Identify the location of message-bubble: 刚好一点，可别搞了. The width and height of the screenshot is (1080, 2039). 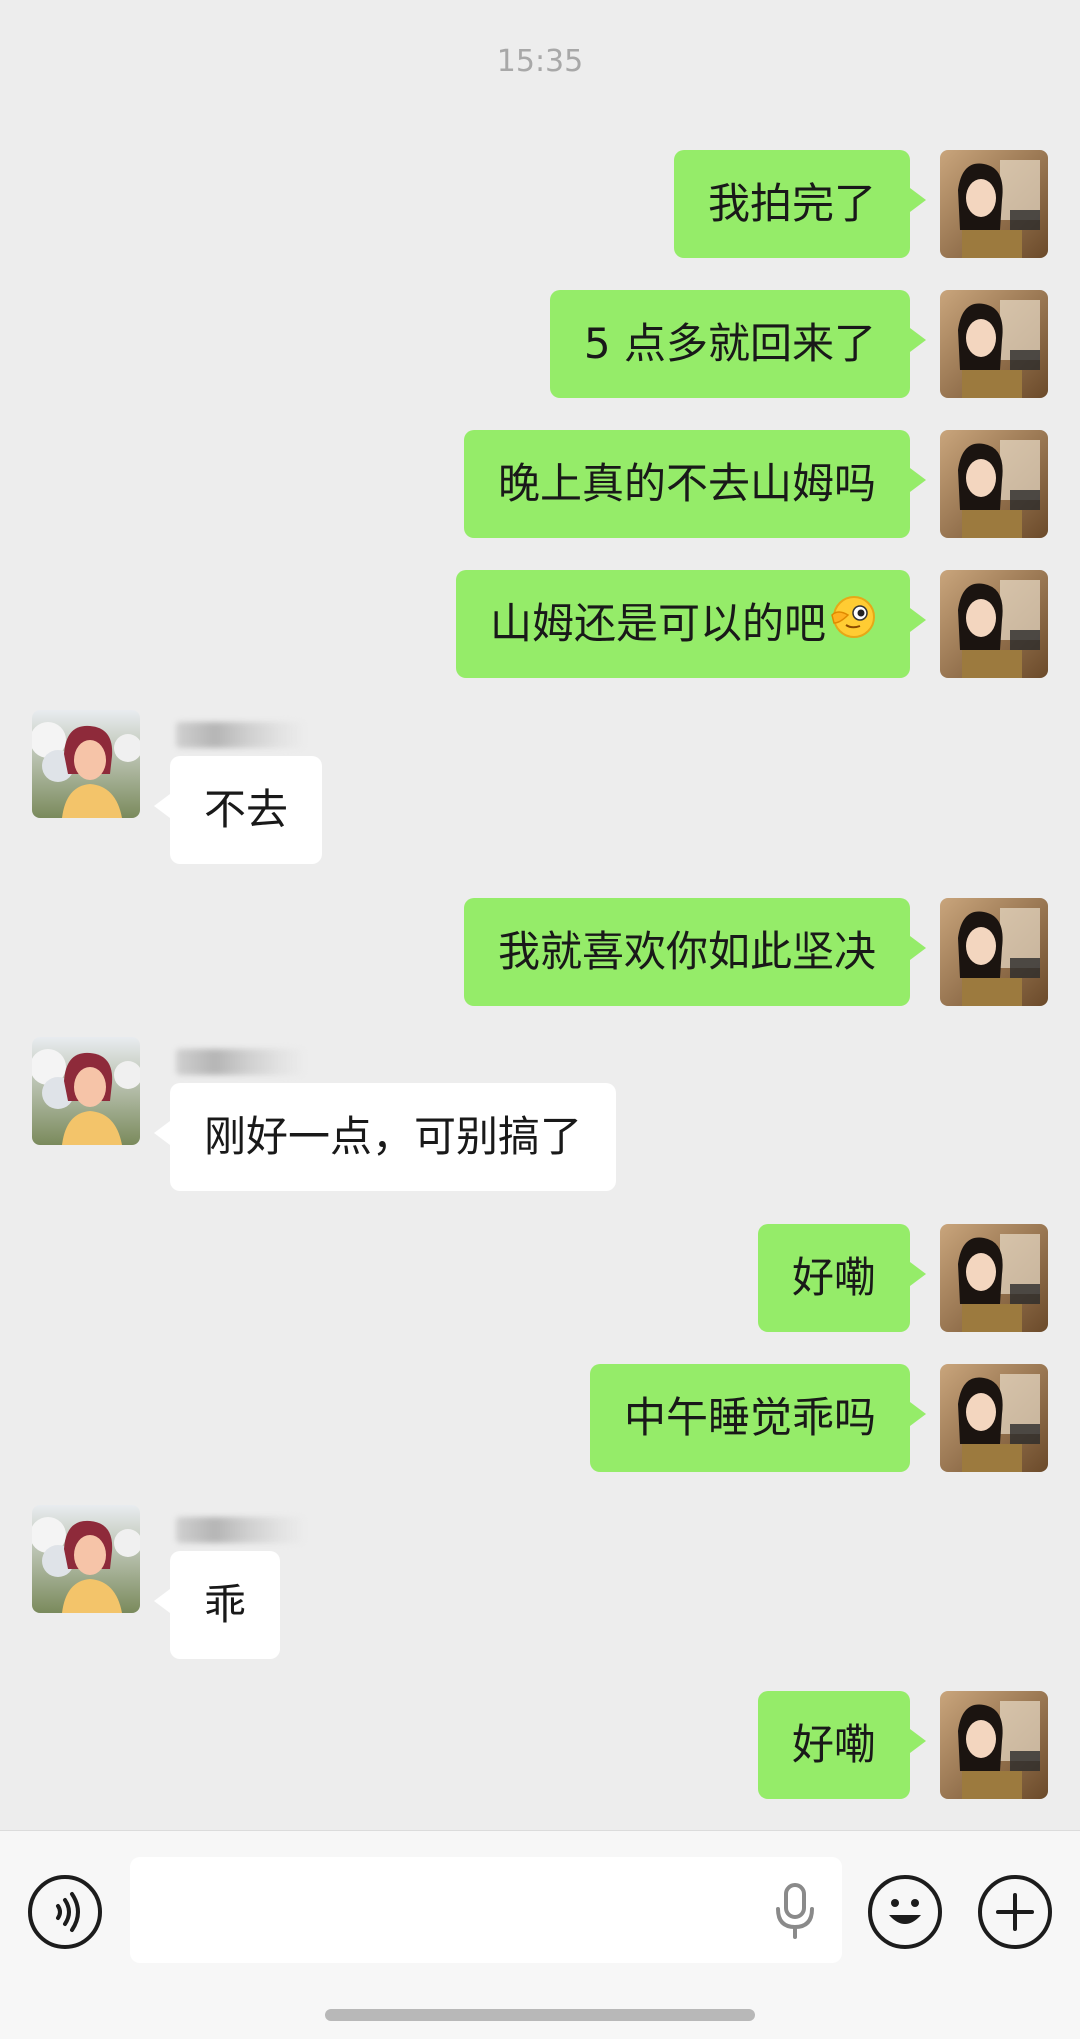
(385, 1137).